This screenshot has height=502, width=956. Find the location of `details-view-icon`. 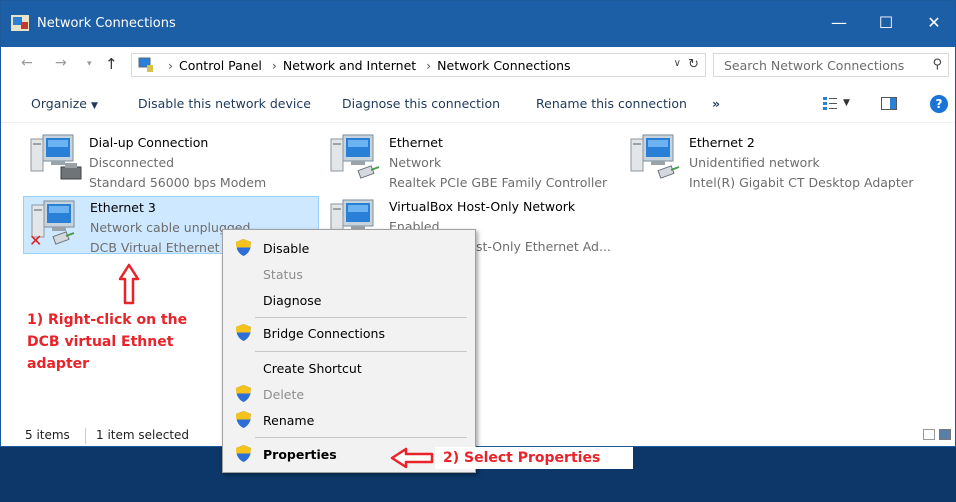

details-view-icon is located at coordinates (929, 434).